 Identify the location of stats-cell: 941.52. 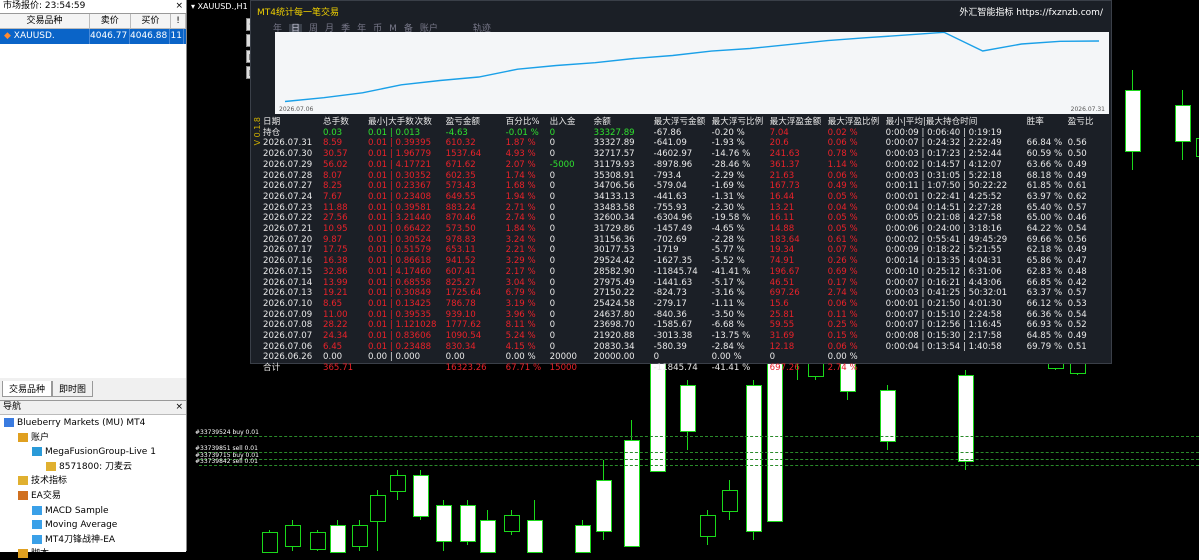
(460, 261).